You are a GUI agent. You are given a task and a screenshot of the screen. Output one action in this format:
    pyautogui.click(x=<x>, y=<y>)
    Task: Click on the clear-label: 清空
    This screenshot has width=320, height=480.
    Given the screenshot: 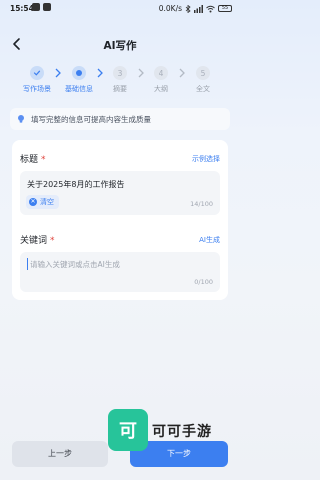 What is the action you would take?
    pyautogui.click(x=47, y=202)
    